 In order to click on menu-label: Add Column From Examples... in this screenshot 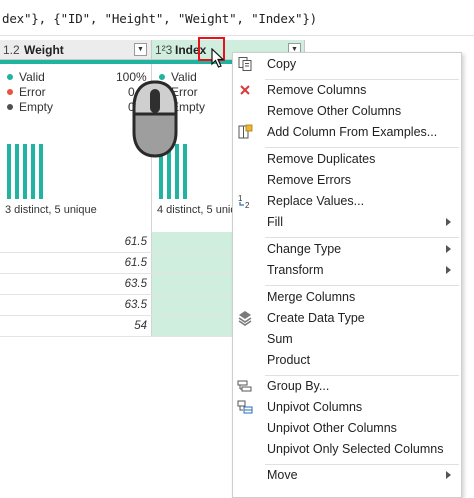, I will do `click(352, 132)`.